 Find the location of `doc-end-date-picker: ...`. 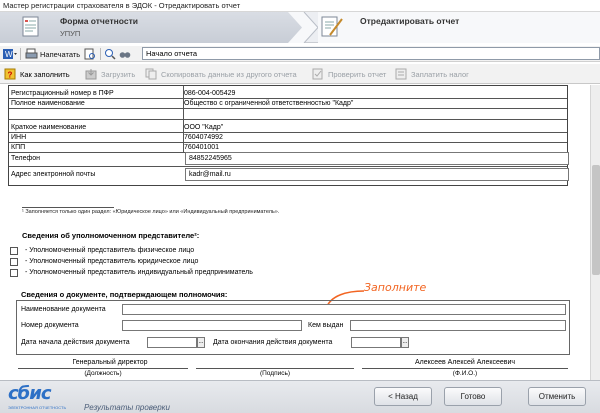

doc-end-date-picker: ... is located at coordinates (405, 342).